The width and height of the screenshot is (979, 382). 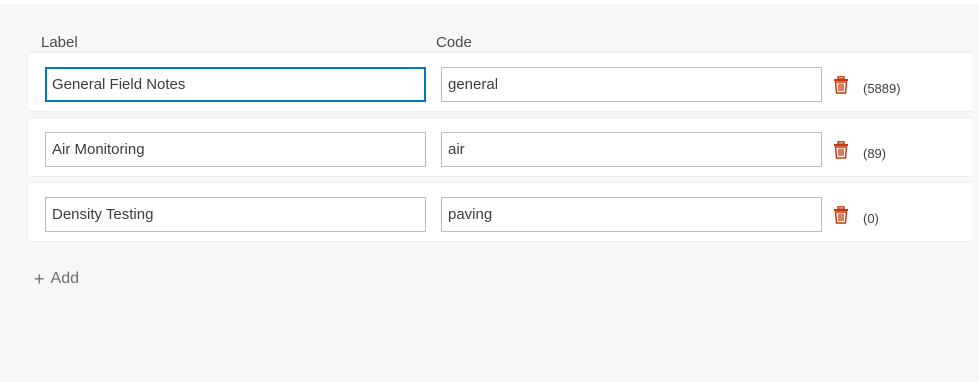 I want to click on record-count: (5889), so click(x=882, y=88).